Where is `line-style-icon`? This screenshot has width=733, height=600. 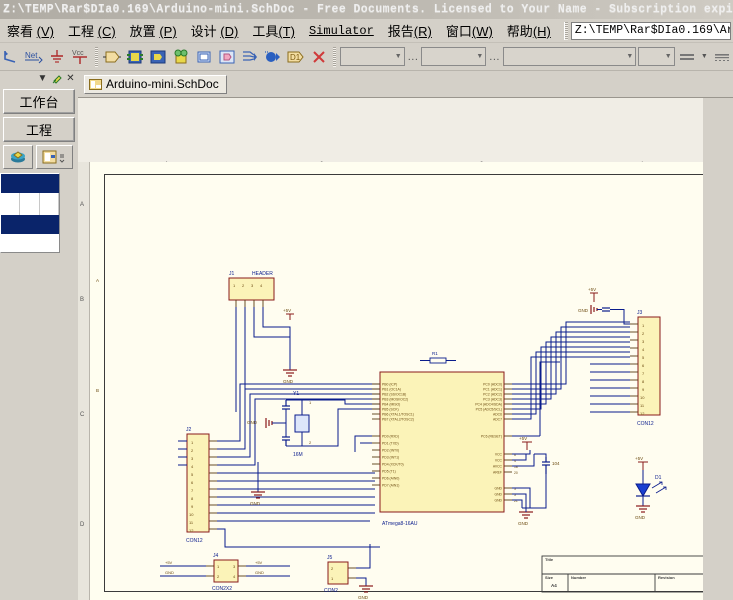 line-style-icon is located at coordinates (721, 57).